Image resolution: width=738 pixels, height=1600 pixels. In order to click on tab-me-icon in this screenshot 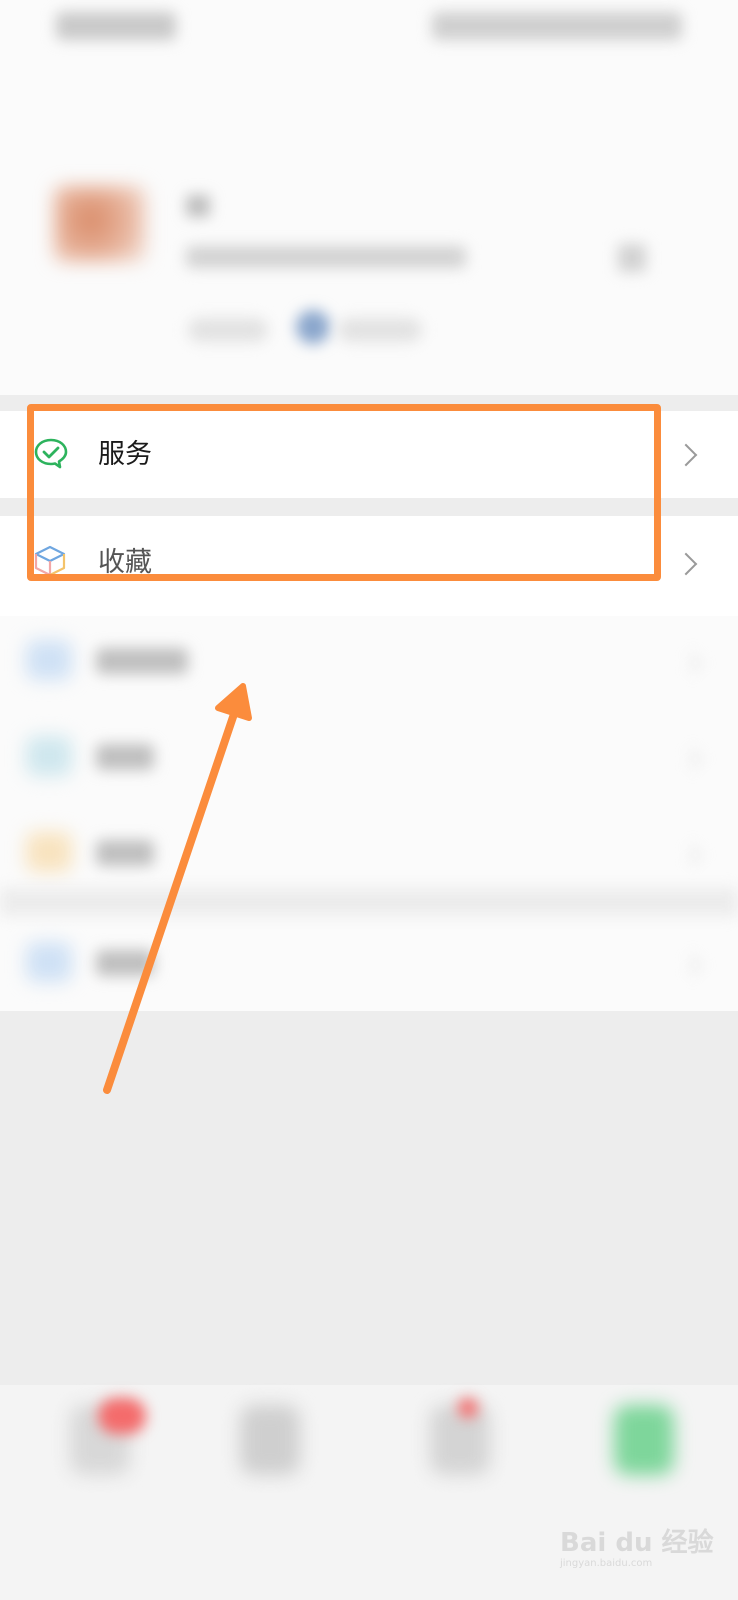, I will do `click(644, 1440)`.